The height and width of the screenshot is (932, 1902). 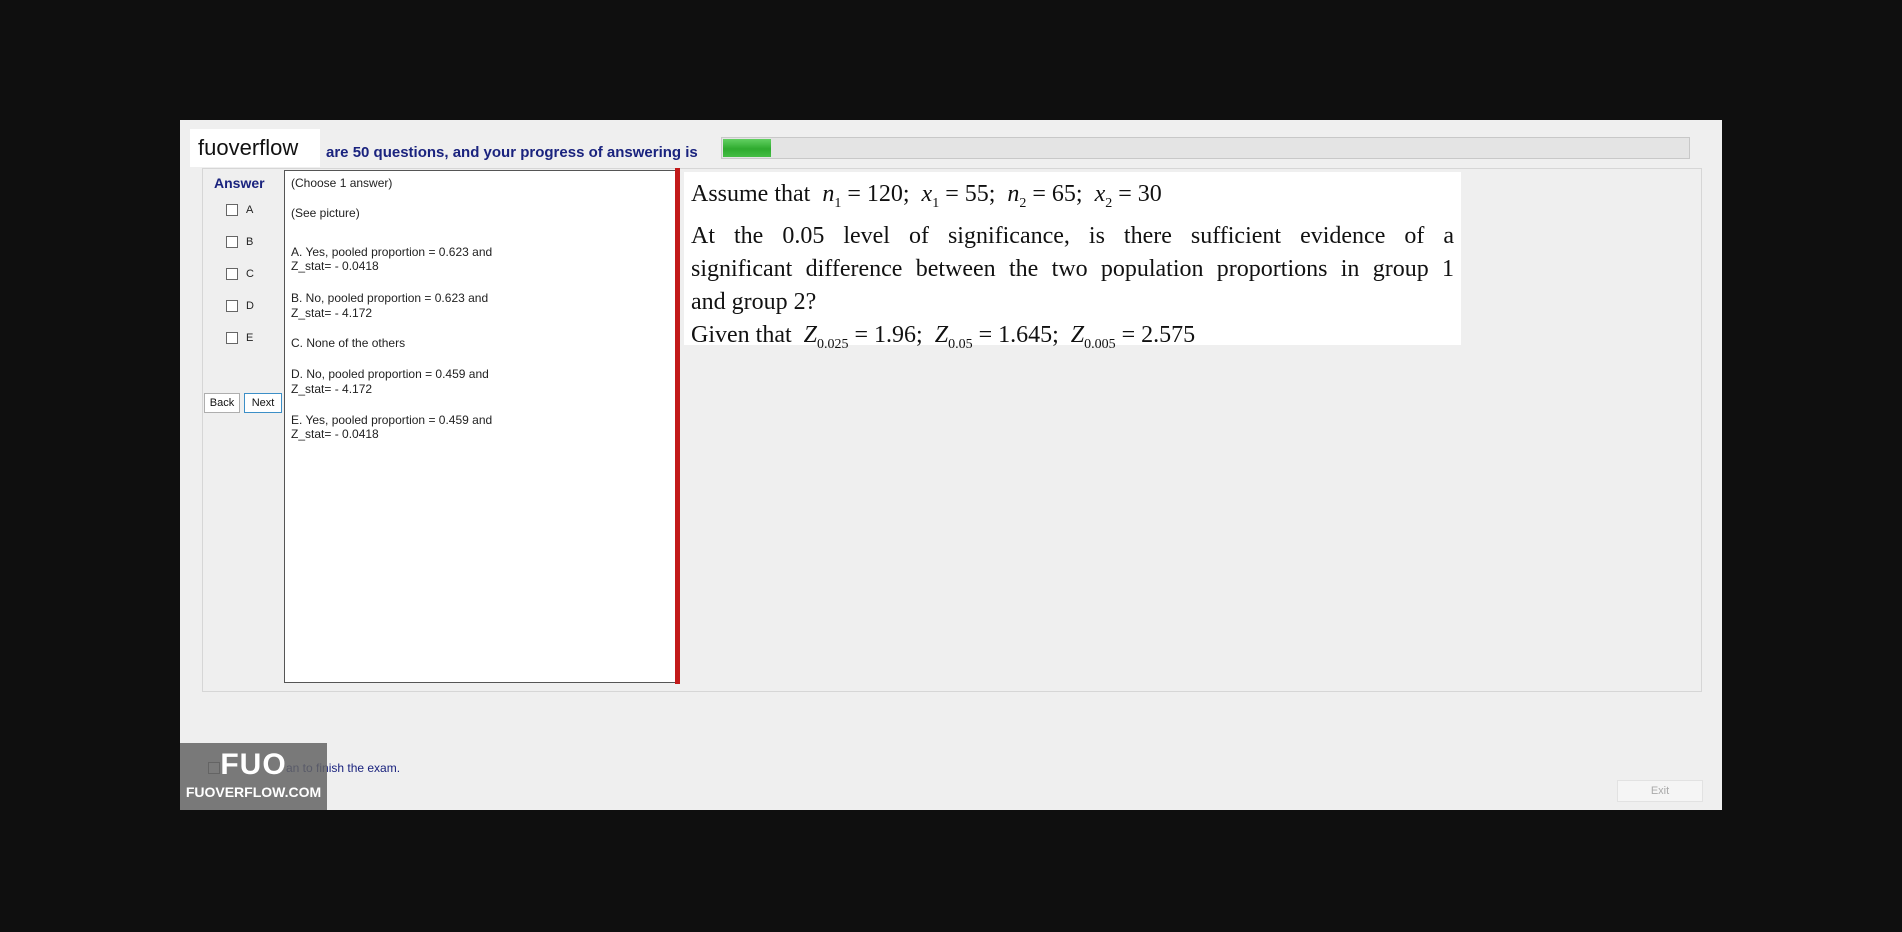 I want to click on choice-c-line1: C. None of the others, so click(x=348, y=343).